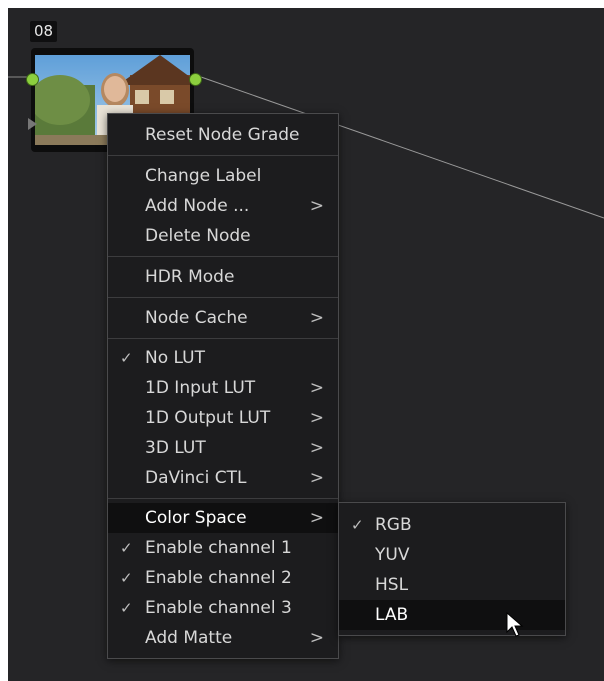  I want to click on menu-item-label: HDR Mode, so click(190, 277).